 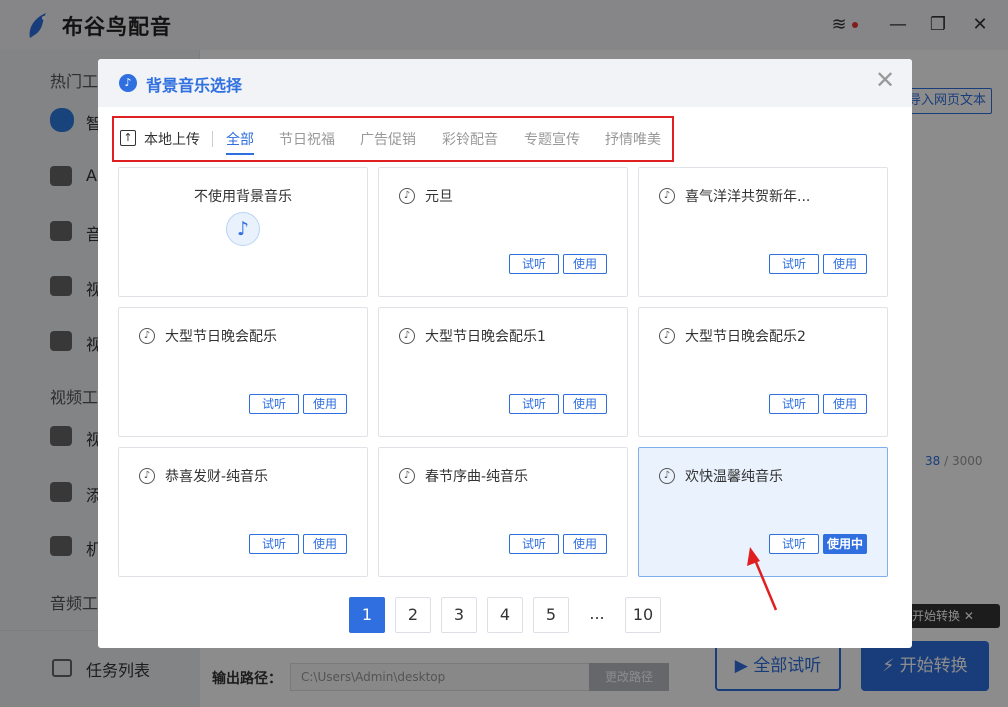 What do you see at coordinates (633, 139) in the screenshot?
I see `tab-lyrical: 抒情唯美` at bounding box center [633, 139].